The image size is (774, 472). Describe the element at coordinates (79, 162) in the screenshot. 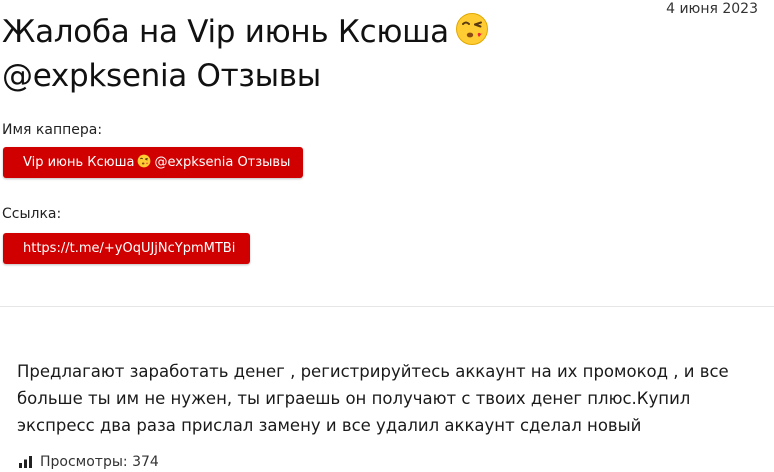

I see `capper-name-text: Vip июнь Ксюша` at that location.